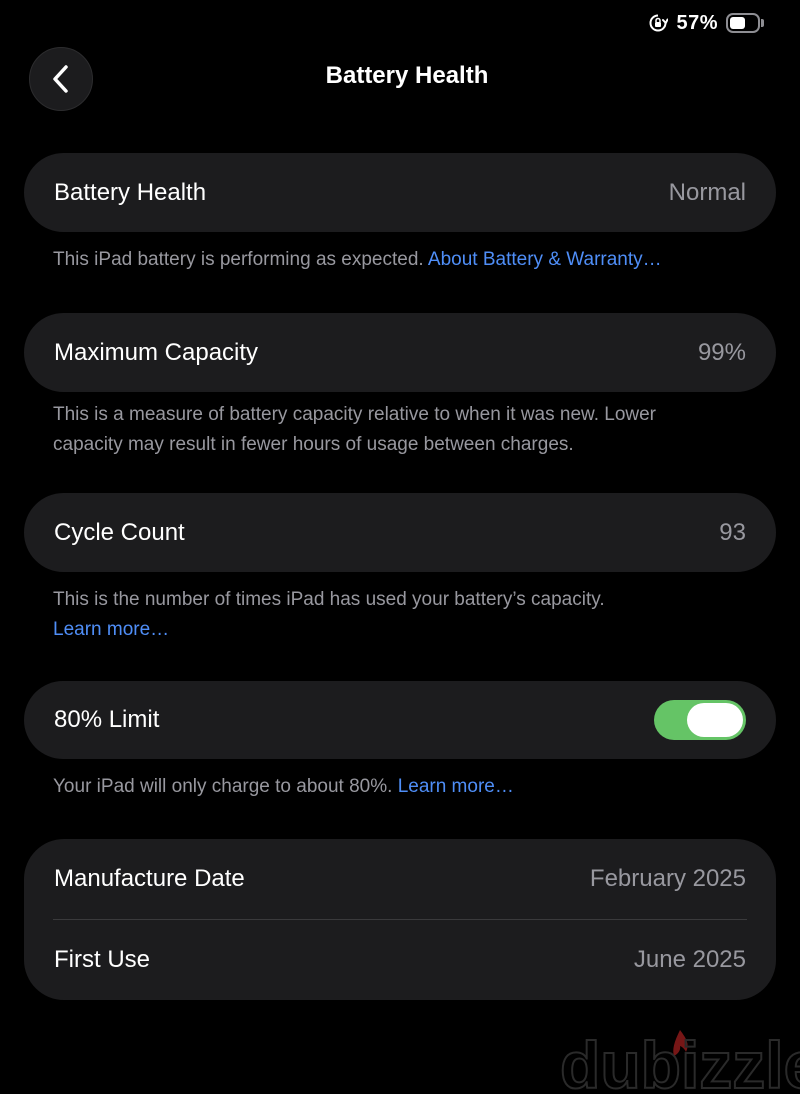 The width and height of the screenshot is (800, 1094). Describe the element at coordinates (667, 878) in the screenshot. I see `manufacture-date-value: February 2025` at that location.